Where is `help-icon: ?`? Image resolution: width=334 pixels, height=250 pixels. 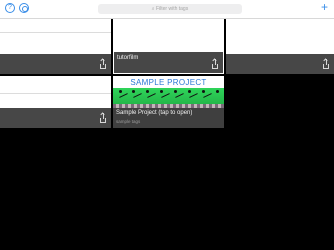
help-icon: ? is located at coordinates (10, 8).